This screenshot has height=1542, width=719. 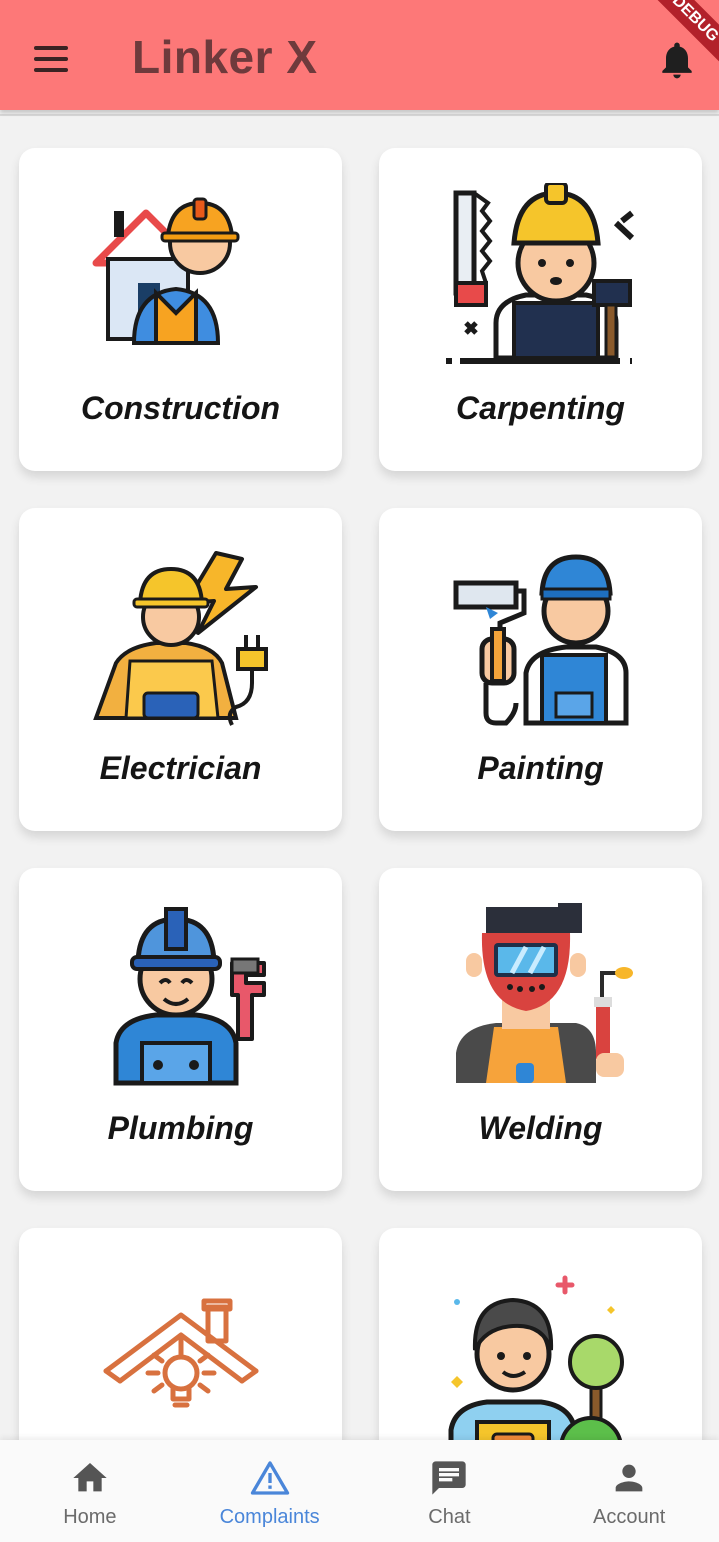 What do you see at coordinates (180, 768) in the screenshot?
I see `category-label: Electrician` at bounding box center [180, 768].